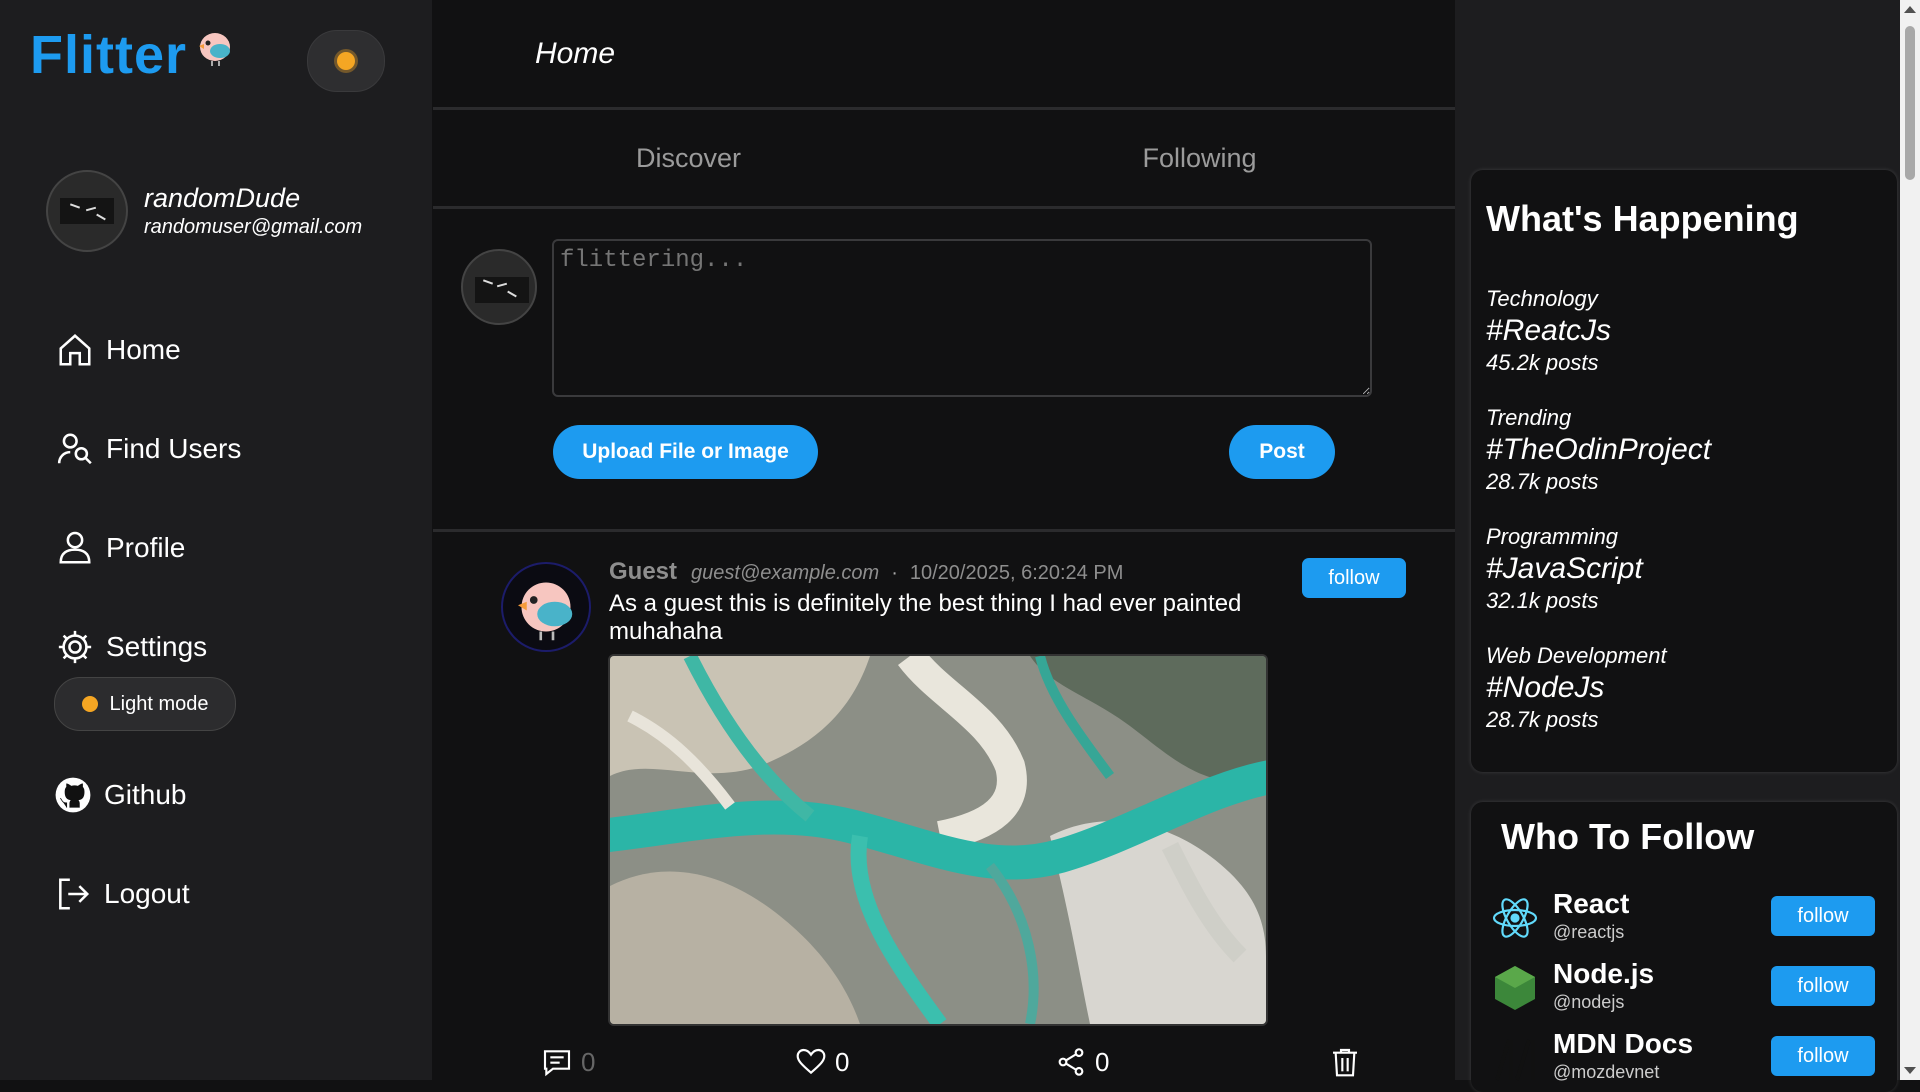  I want to click on home-icon, so click(75, 349).